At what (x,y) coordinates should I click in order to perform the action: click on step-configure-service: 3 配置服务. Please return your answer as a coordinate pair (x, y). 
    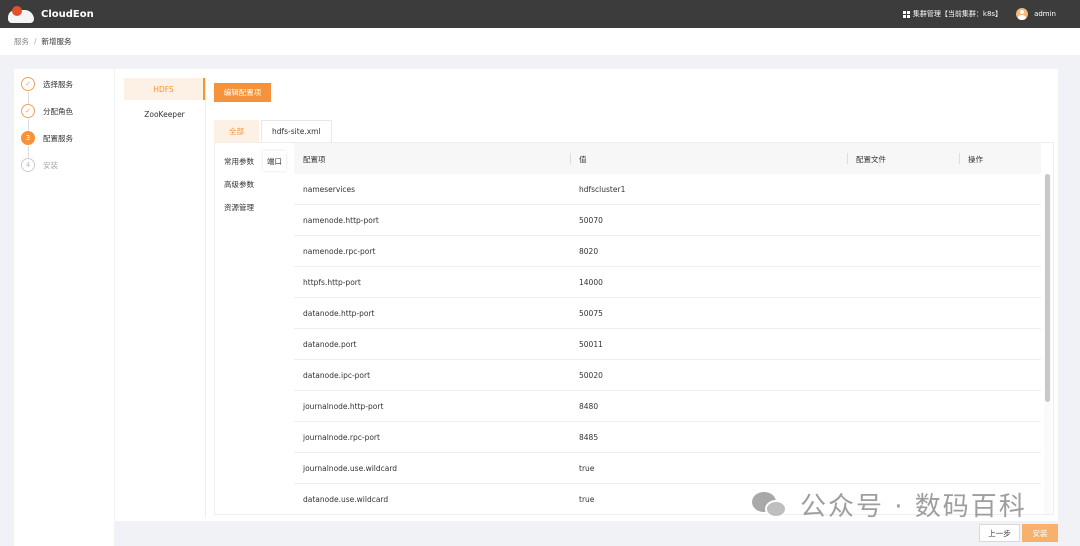
    Looking at the image, I should click on (47, 138).